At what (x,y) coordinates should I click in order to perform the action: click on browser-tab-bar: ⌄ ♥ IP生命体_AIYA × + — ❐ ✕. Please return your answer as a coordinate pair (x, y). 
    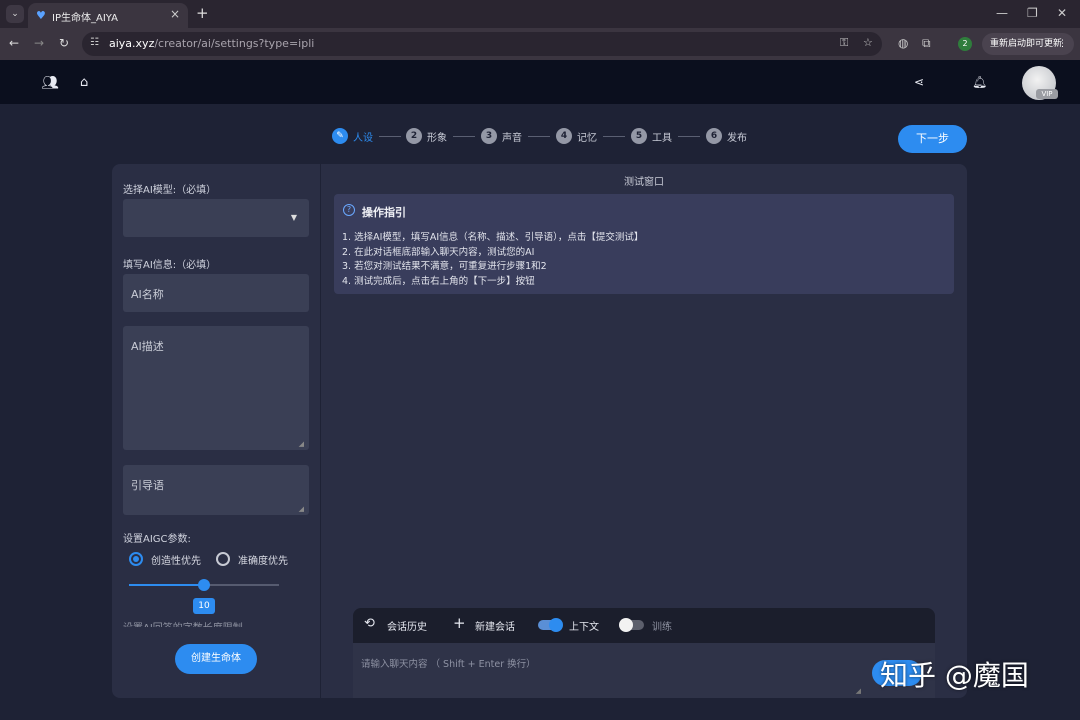
    Looking at the image, I should click on (540, 14).